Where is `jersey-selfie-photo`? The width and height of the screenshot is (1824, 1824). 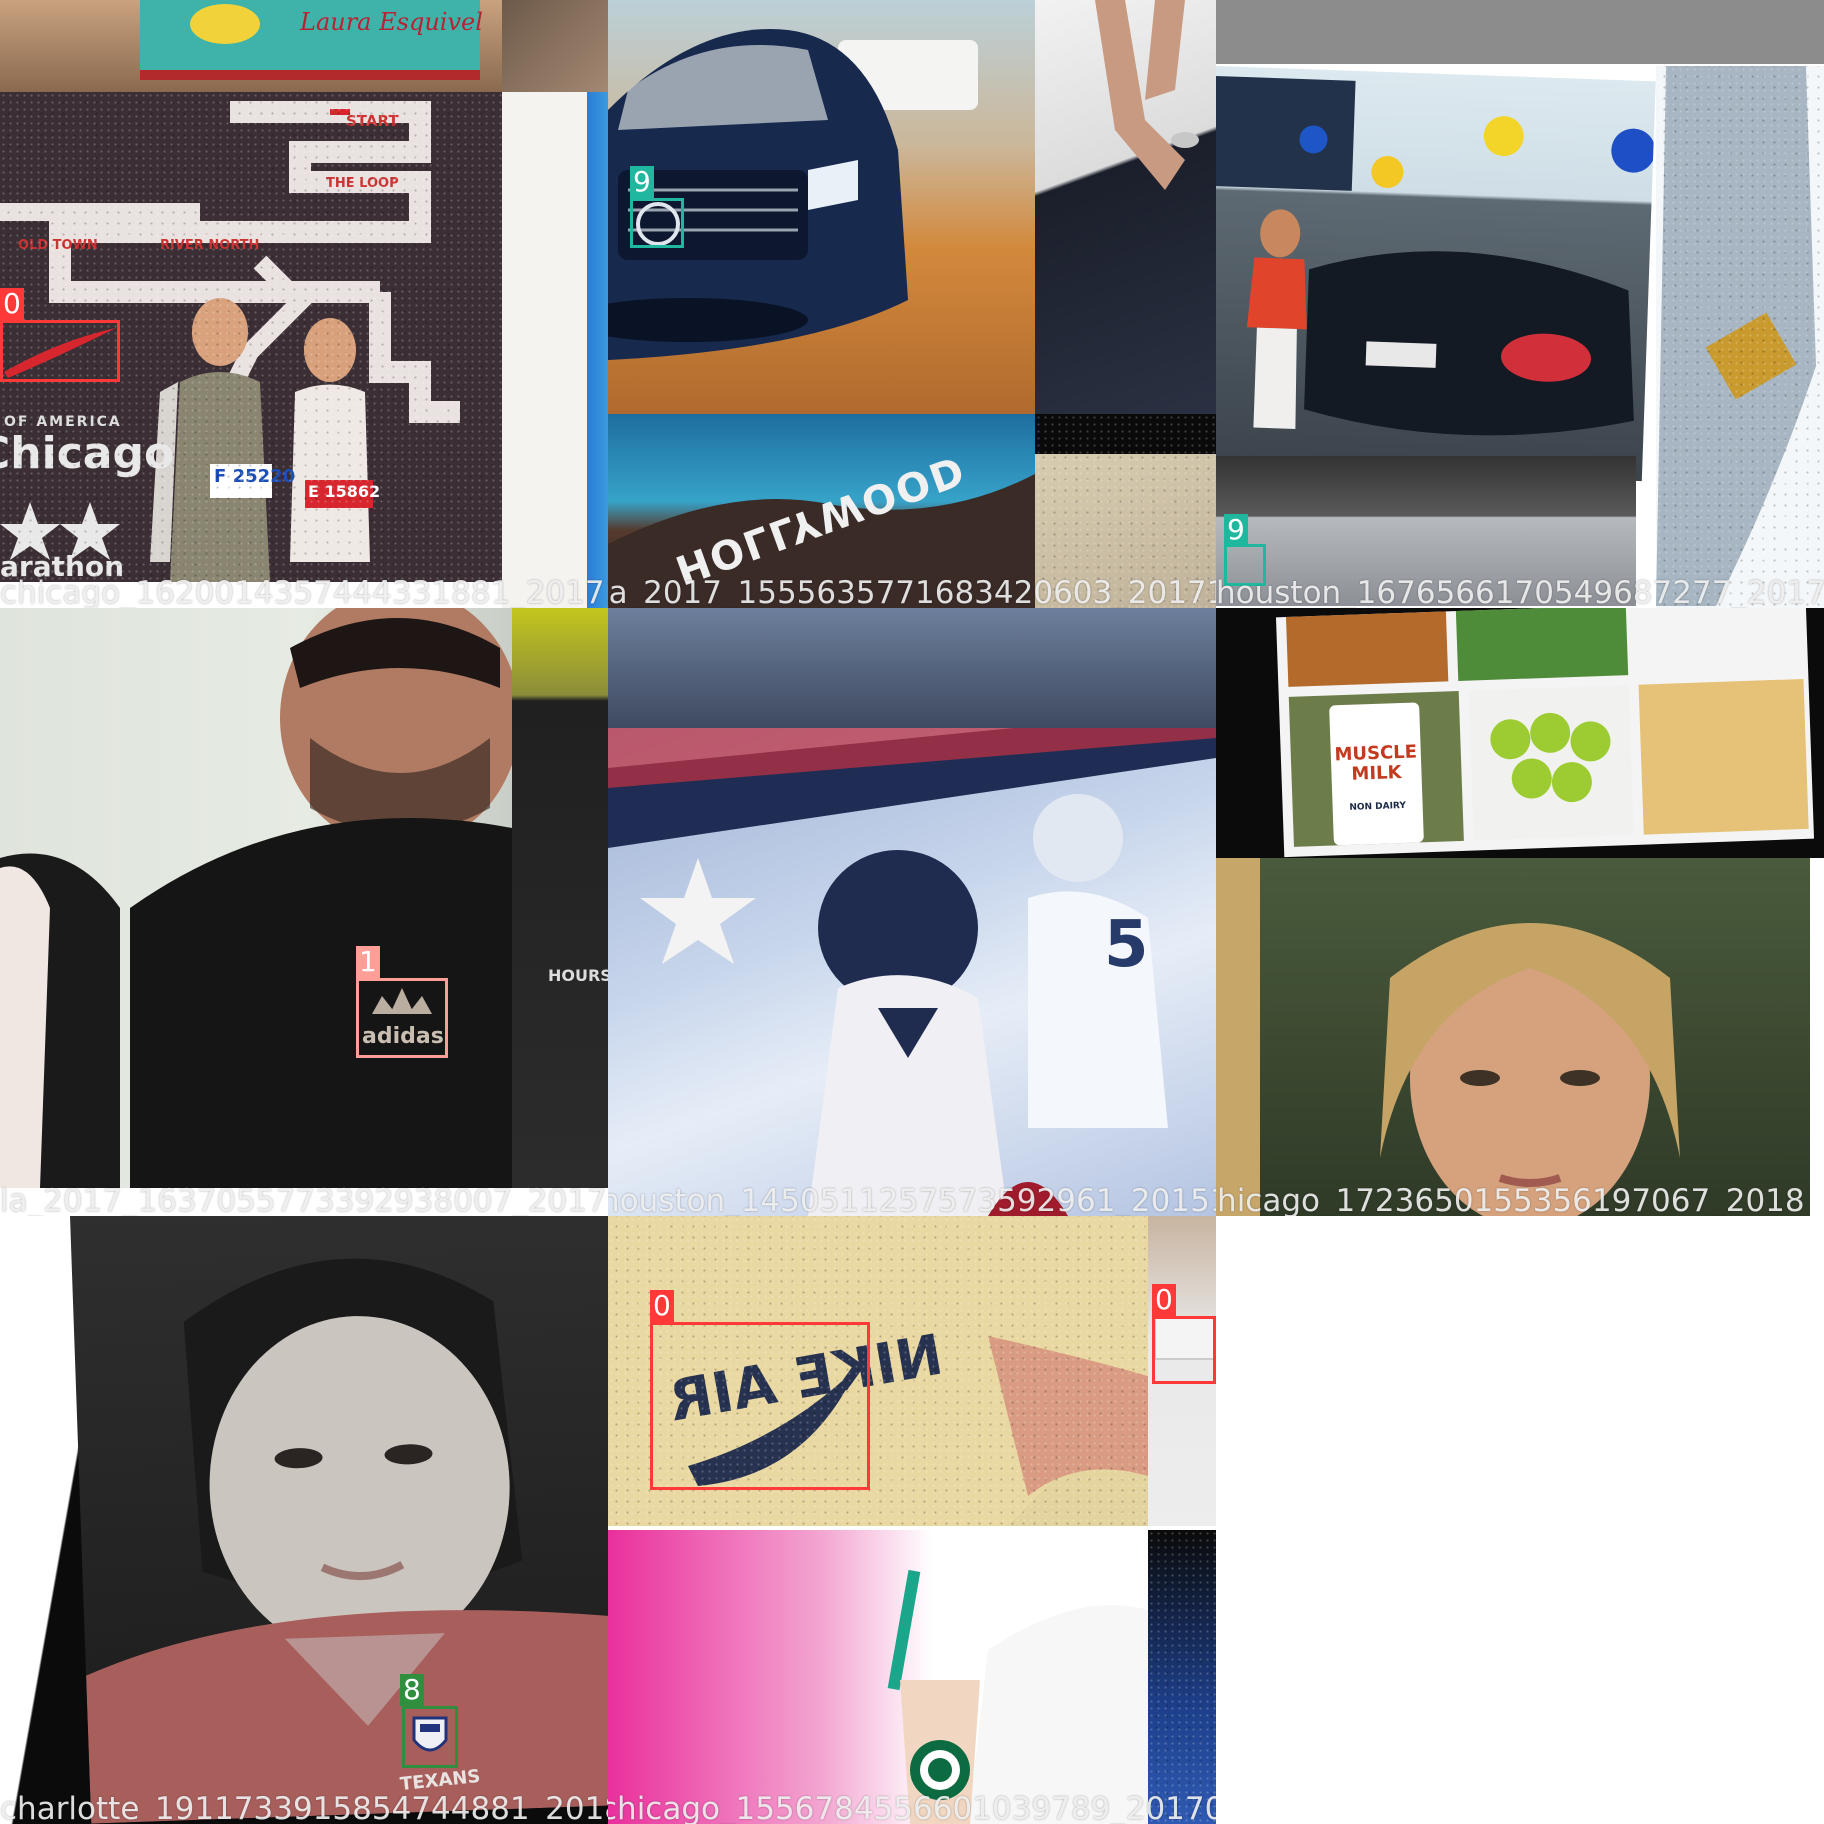
jersey-selfie-photo is located at coordinates (339, 1520).